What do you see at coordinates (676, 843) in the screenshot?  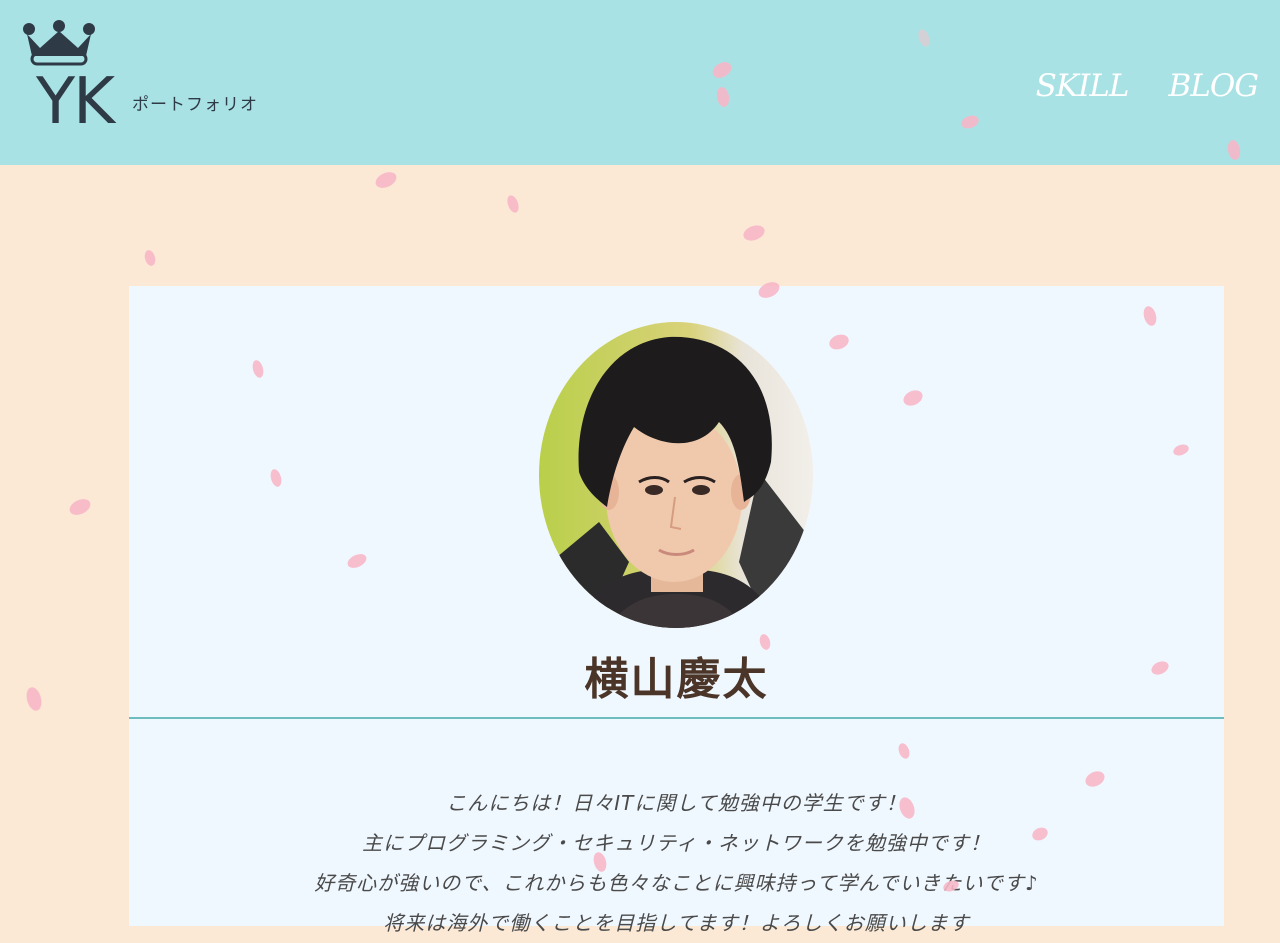 I see `bio-line: 主にプログラミング・セキュリティ・ネットワークを勉強中です！` at bounding box center [676, 843].